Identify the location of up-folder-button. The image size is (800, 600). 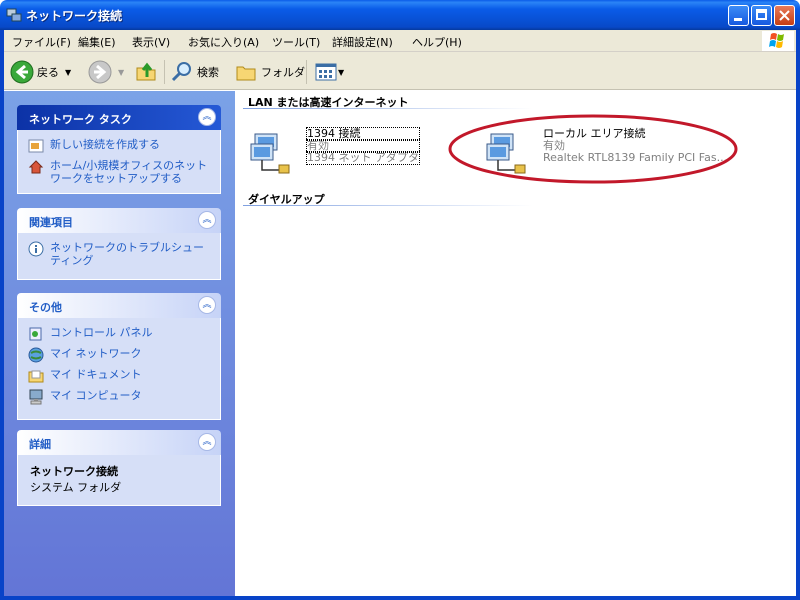
(146, 72).